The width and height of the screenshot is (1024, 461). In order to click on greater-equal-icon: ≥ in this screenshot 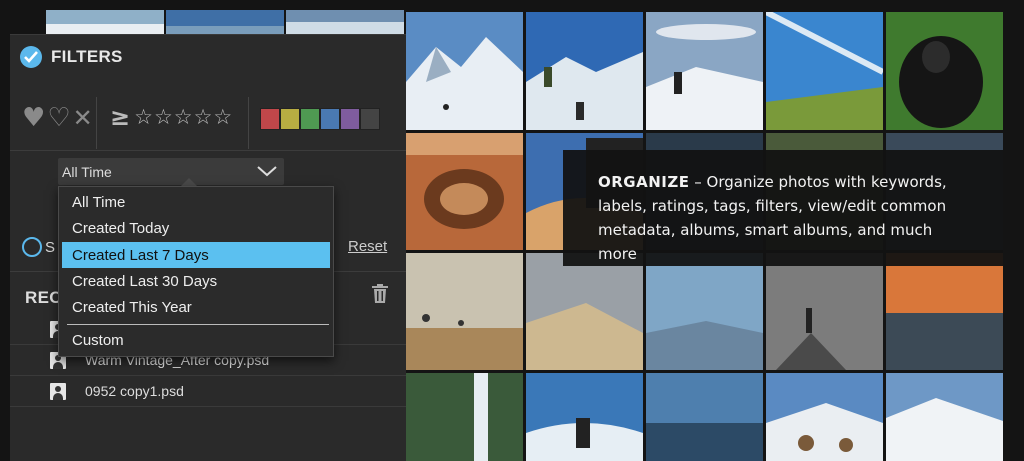, I will do `click(120, 117)`.